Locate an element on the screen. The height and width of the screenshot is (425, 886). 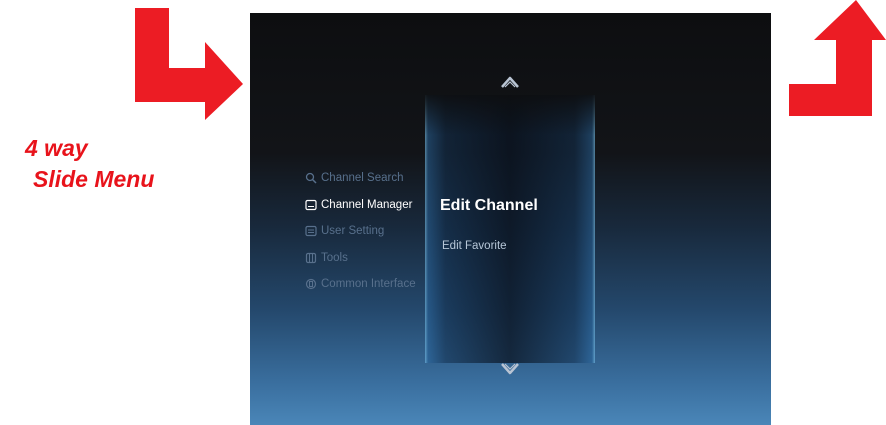
menu-item-user-setting: User Setting is located at coordinates (360, 231).